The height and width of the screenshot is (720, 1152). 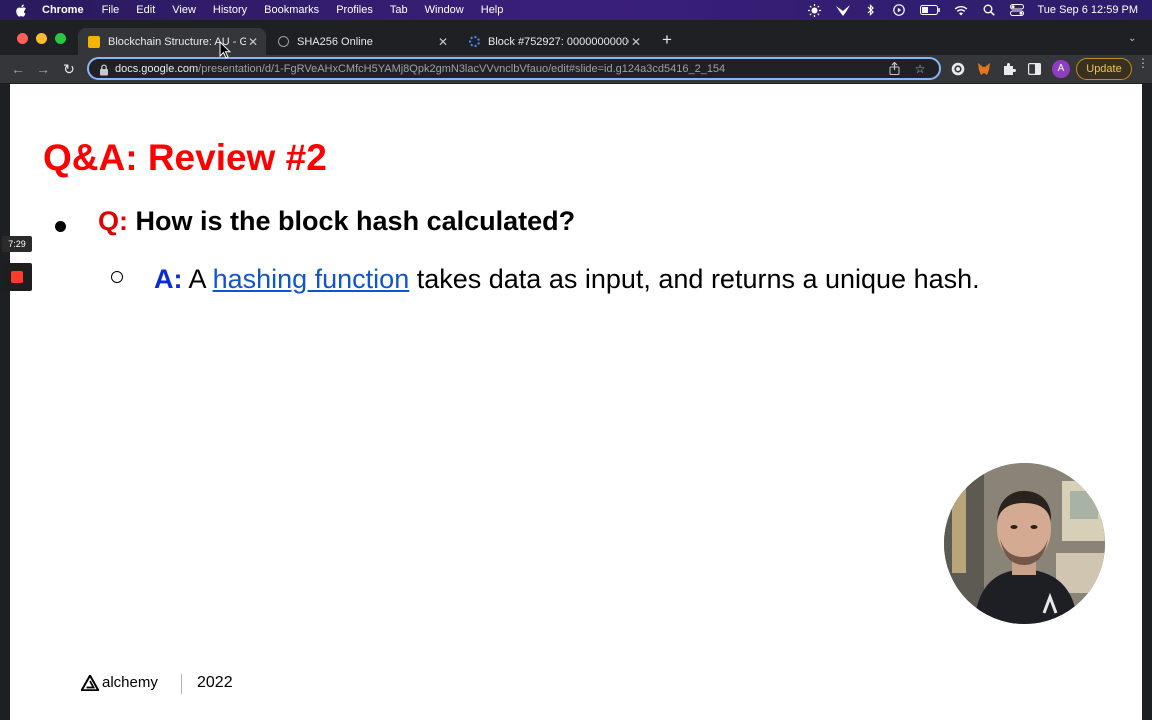 I want to click on alchemy-logo: alchemy, so click(x=118, y=681).